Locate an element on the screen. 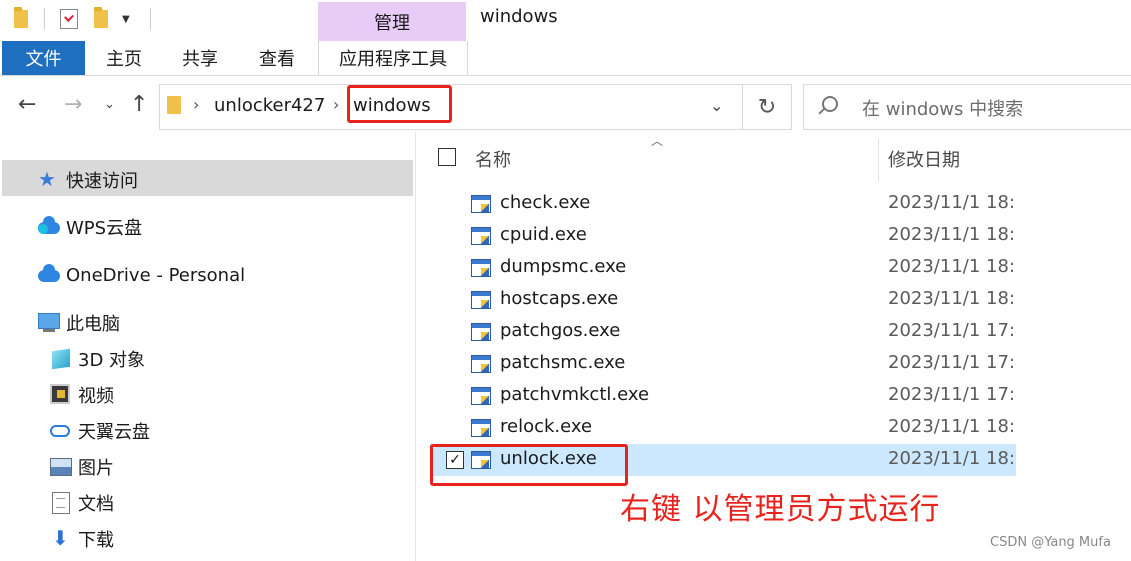 The width and height of the screenshot is (1131, 561). window-title: windows is located at coordinates (519, 16).